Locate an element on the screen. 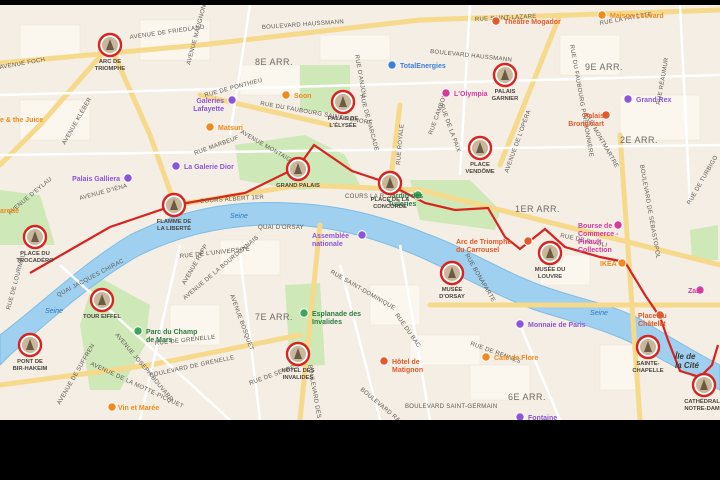  district-7e: 7E ARR. is located at coordinates (274, 317).